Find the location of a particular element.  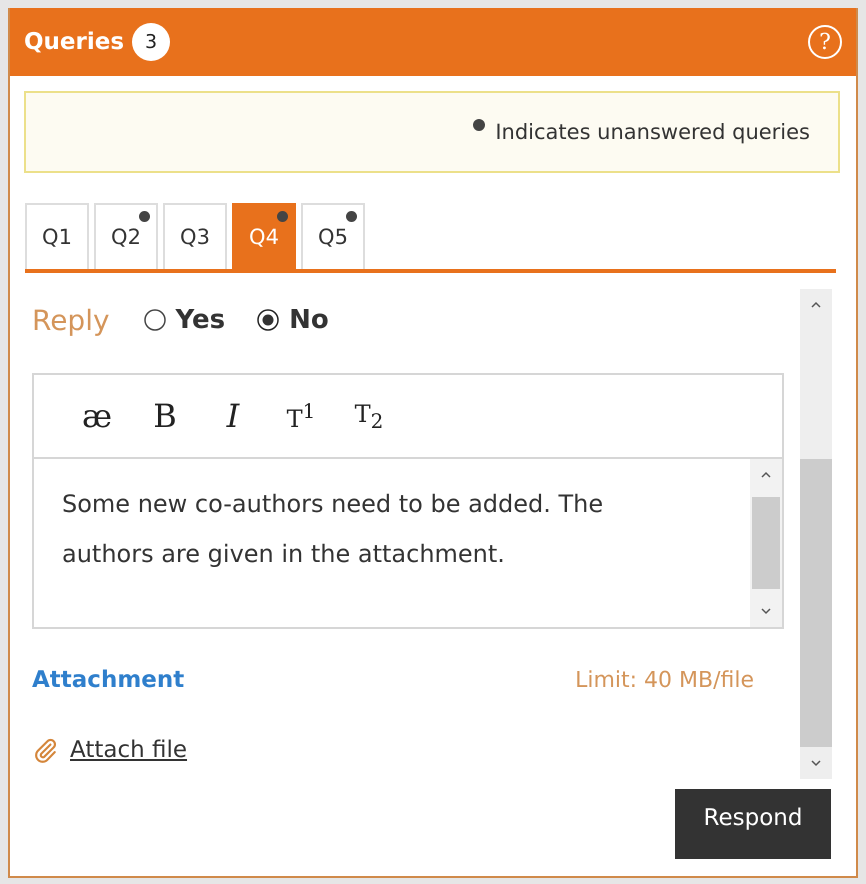

format-button: I is located at coordinates (233, 416).